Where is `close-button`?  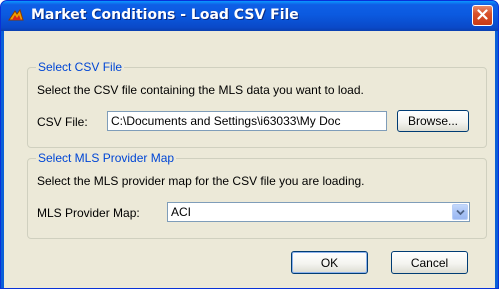
close-button is located at coordinates (482, 15).